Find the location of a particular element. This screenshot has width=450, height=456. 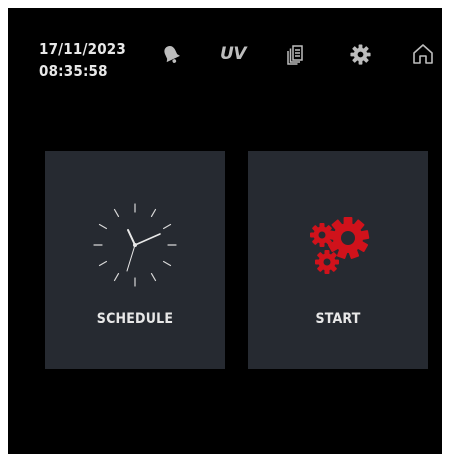

schedule-label: SCHEDULE is located at coordinates (135, 319).